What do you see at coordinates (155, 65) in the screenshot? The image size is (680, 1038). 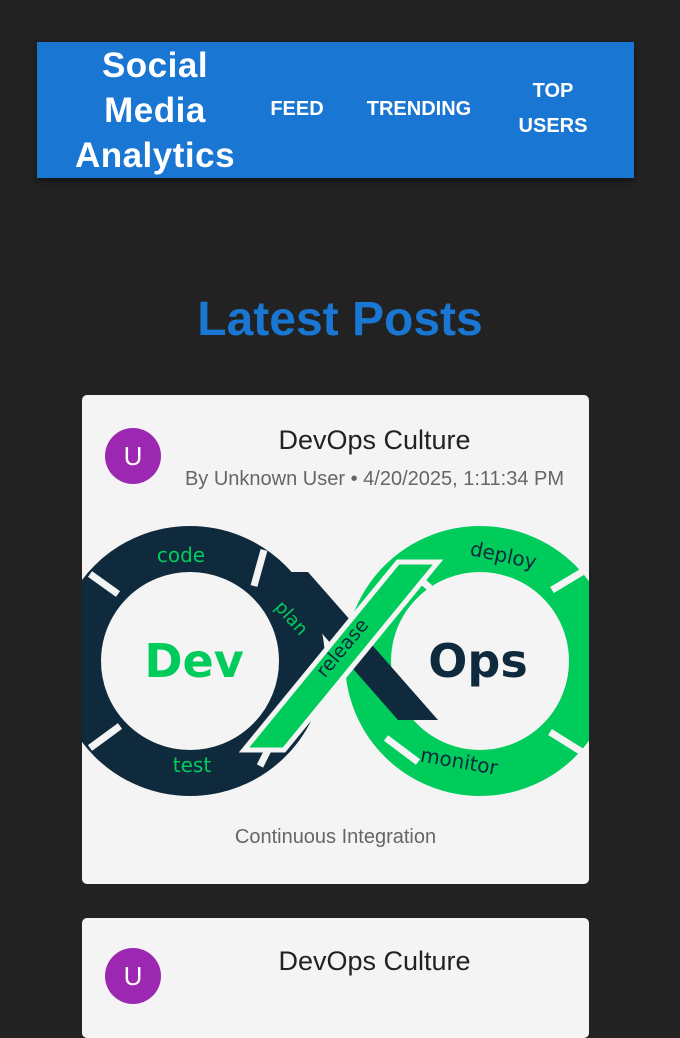 I see `brand-line-1: Social` at bounding box center [155, 65].